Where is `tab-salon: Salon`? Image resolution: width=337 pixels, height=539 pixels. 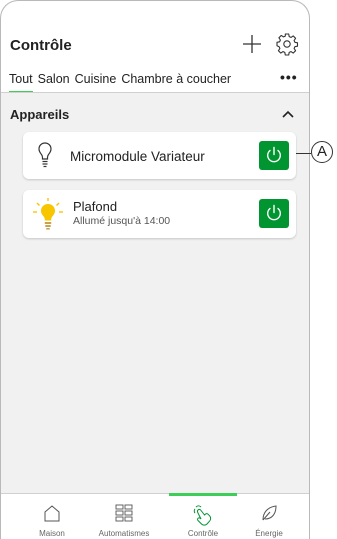 tab-salon: Salon is located at coordinates (54, 79).